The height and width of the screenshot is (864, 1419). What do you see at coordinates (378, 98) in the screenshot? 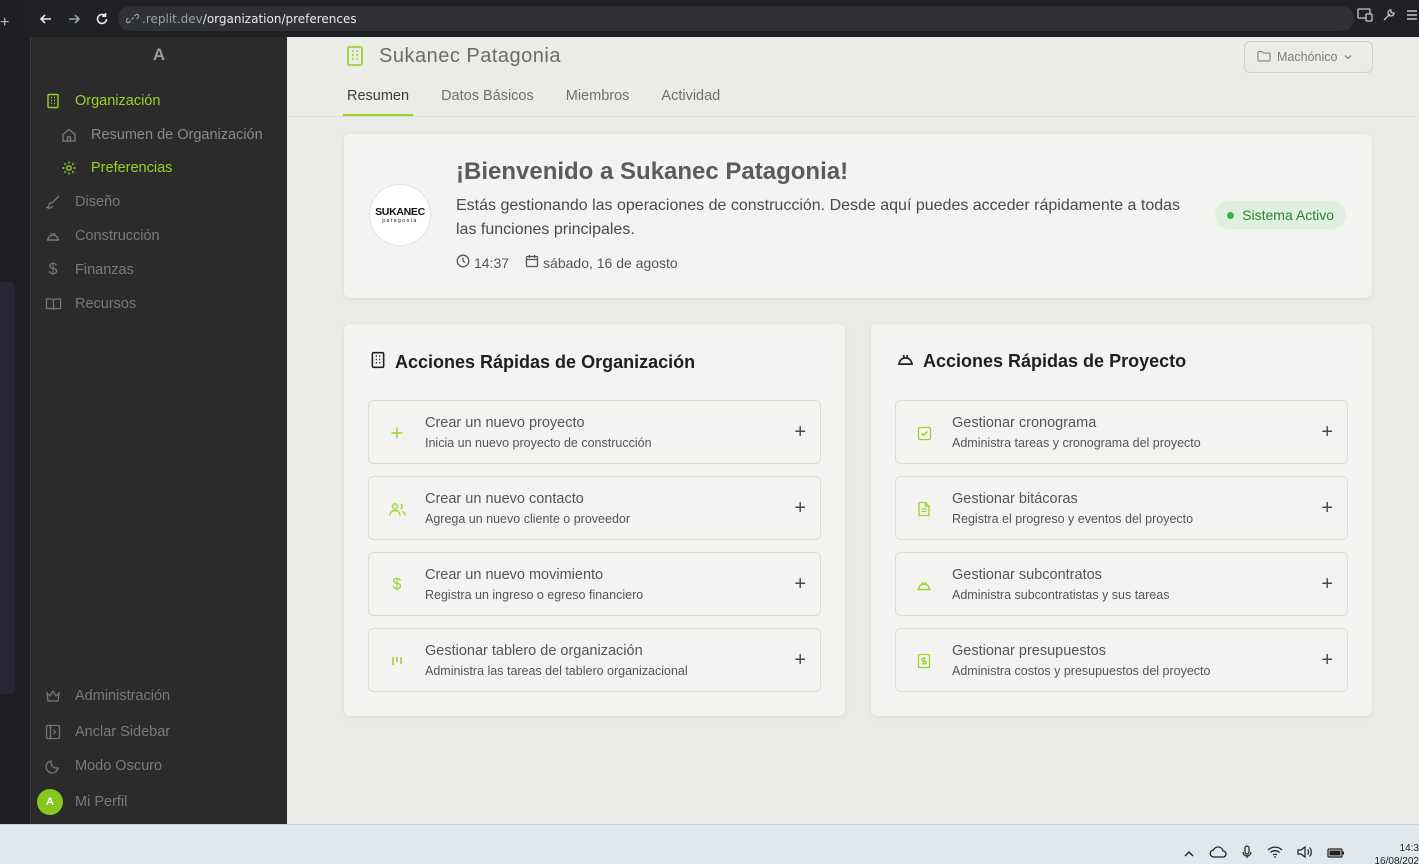
I see `tab-resumen: Resumen` at bounding box center [378, 98].